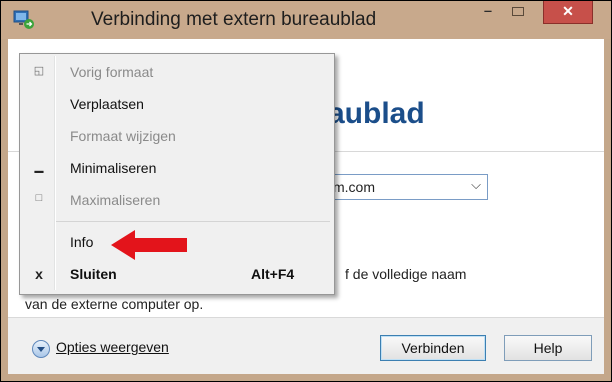 The height and width of the screenshot is (382, 612). What do you see at coordinates (273, 274) in the screenshot?
I see `menu-item-shortcut: Alt+F4` at bounding box center [273, 274].